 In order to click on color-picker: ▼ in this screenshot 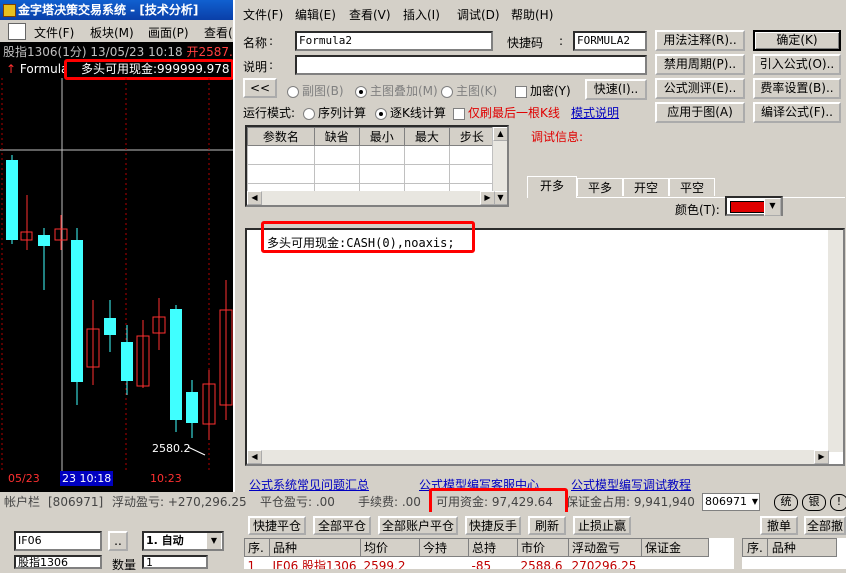, I will do `click(754, 206)`.